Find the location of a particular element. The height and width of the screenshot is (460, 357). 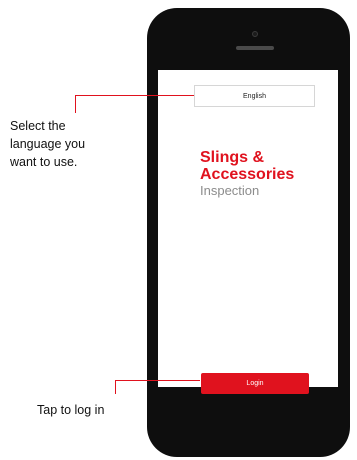

front-camera-icon is located at coordinates (255, 34).